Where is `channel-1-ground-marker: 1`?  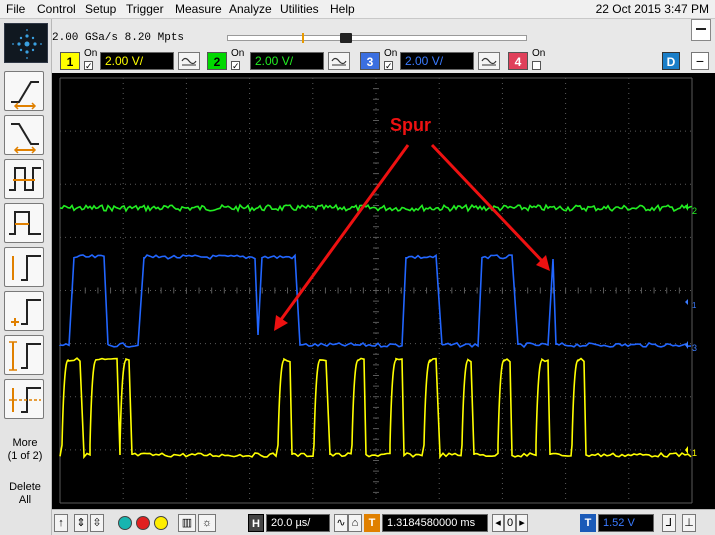
channel-1-ground-marker: 1 is located at coordinates (694, 453).